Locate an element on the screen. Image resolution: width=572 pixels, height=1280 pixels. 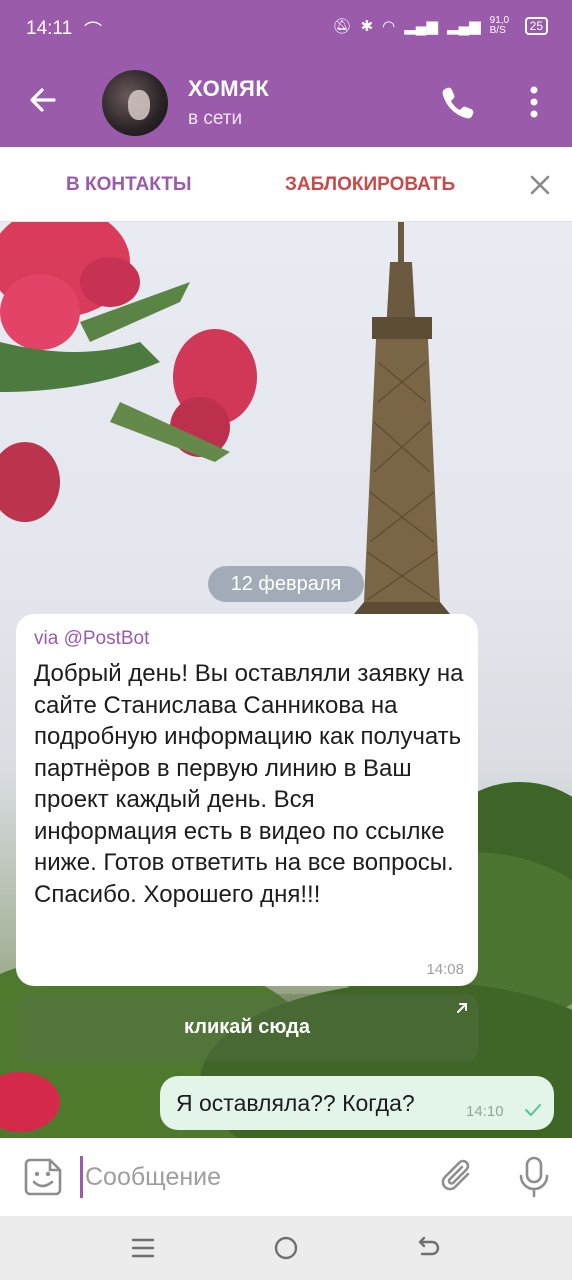
inline-button-label: кликай сюда is located at coordinates (247, 1027).